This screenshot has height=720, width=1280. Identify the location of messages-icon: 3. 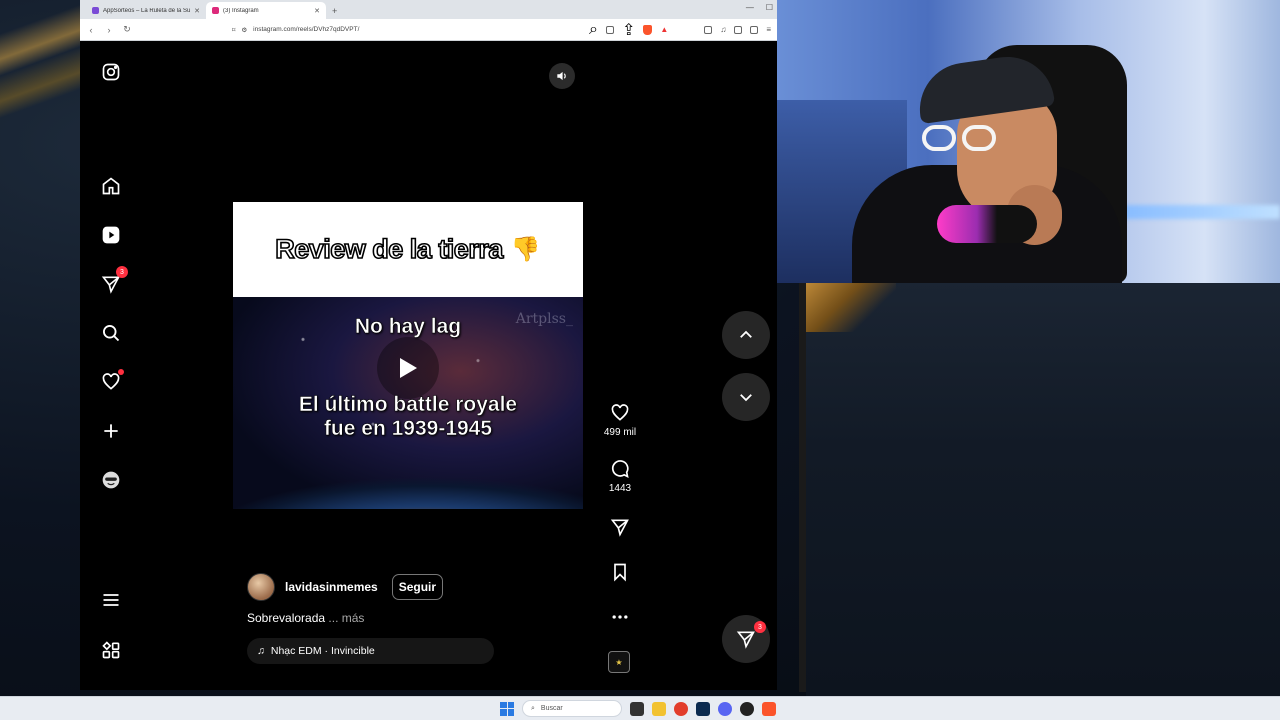
(114, 280).